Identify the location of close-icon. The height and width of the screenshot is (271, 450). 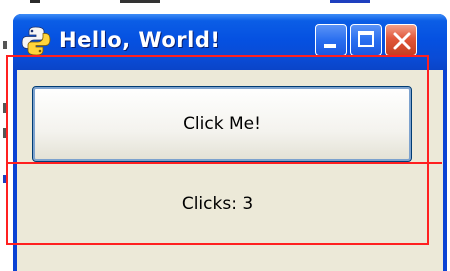
(402, 41).